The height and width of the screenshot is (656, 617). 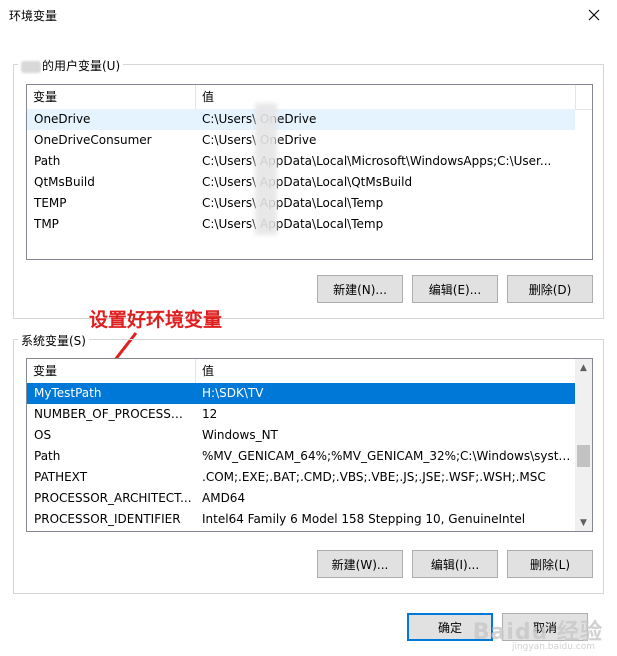 What do you see at coordinates (308, 15) in the screenshot?
I see `title-bar: 环境变量` at bounding box center [308, 15].